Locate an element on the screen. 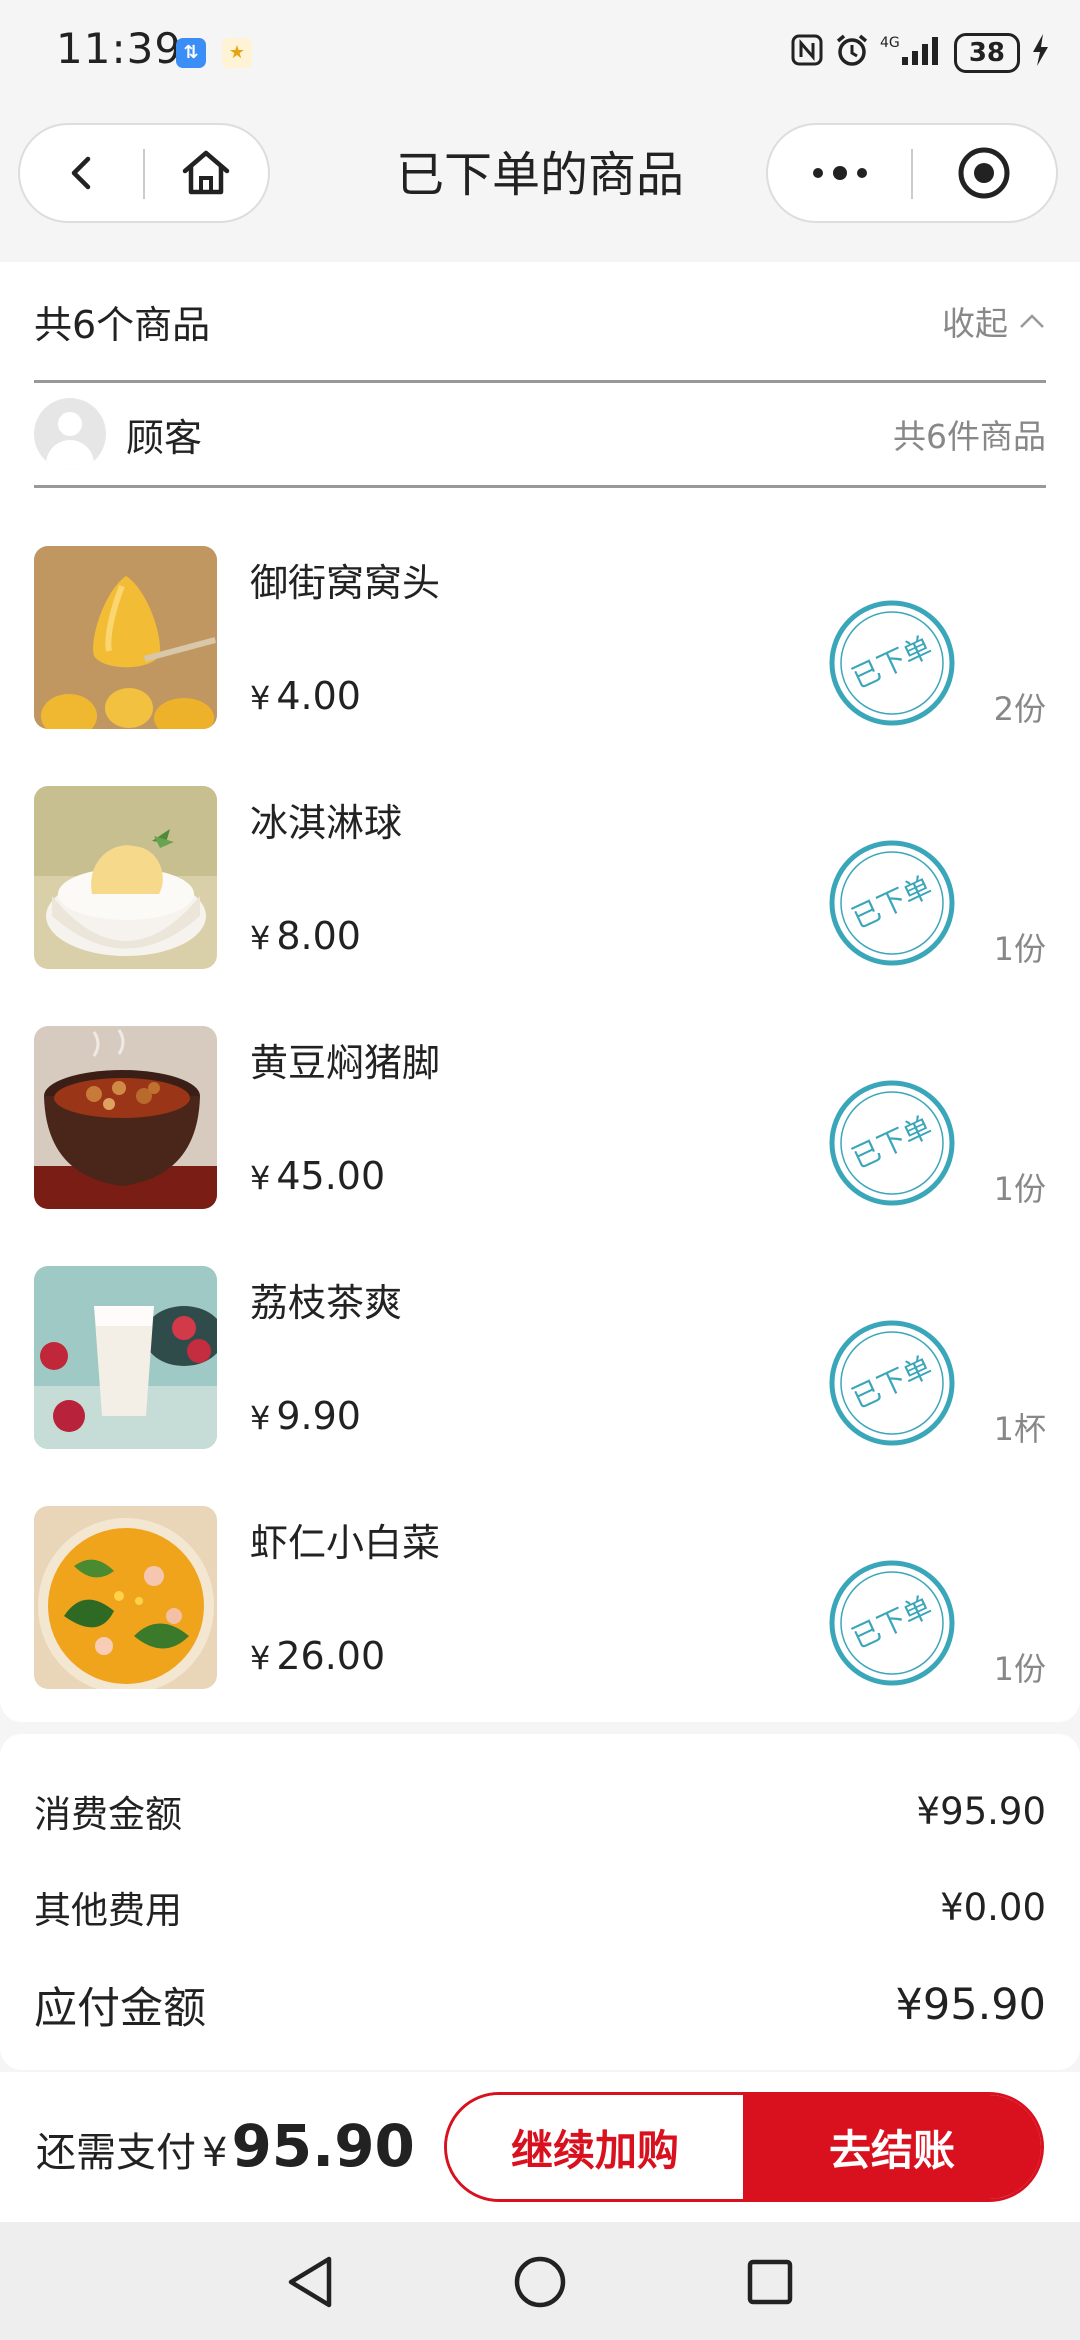  home-button is located at coordinates (206, 173).